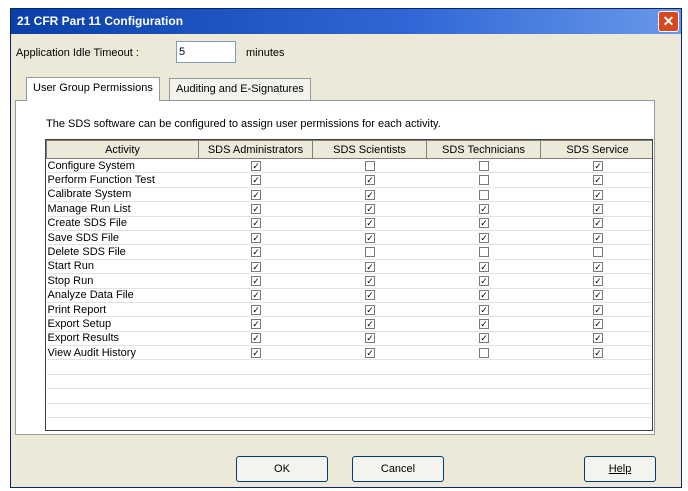  Describe the element at coordinates (369, 149) in the screenshot. I see `column-header-scientists: SDS Scientists` at that location.